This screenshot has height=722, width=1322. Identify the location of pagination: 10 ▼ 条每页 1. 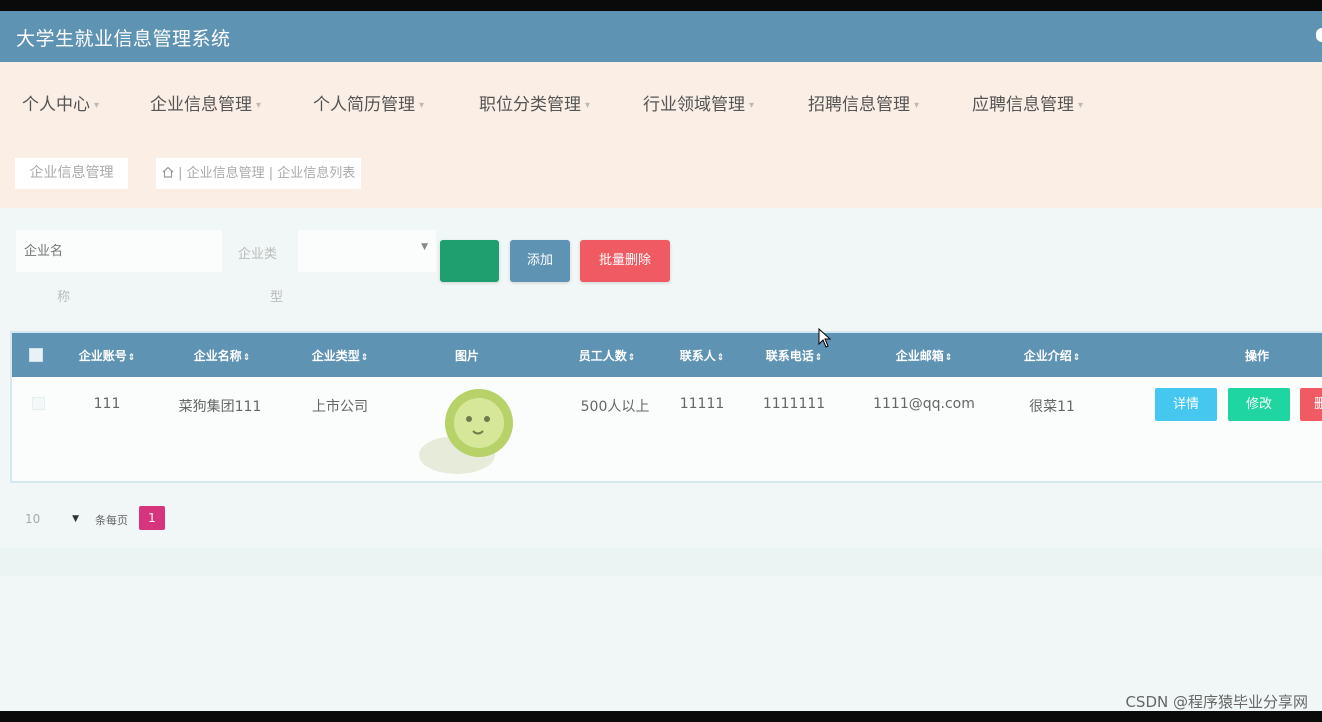
(661, 521).